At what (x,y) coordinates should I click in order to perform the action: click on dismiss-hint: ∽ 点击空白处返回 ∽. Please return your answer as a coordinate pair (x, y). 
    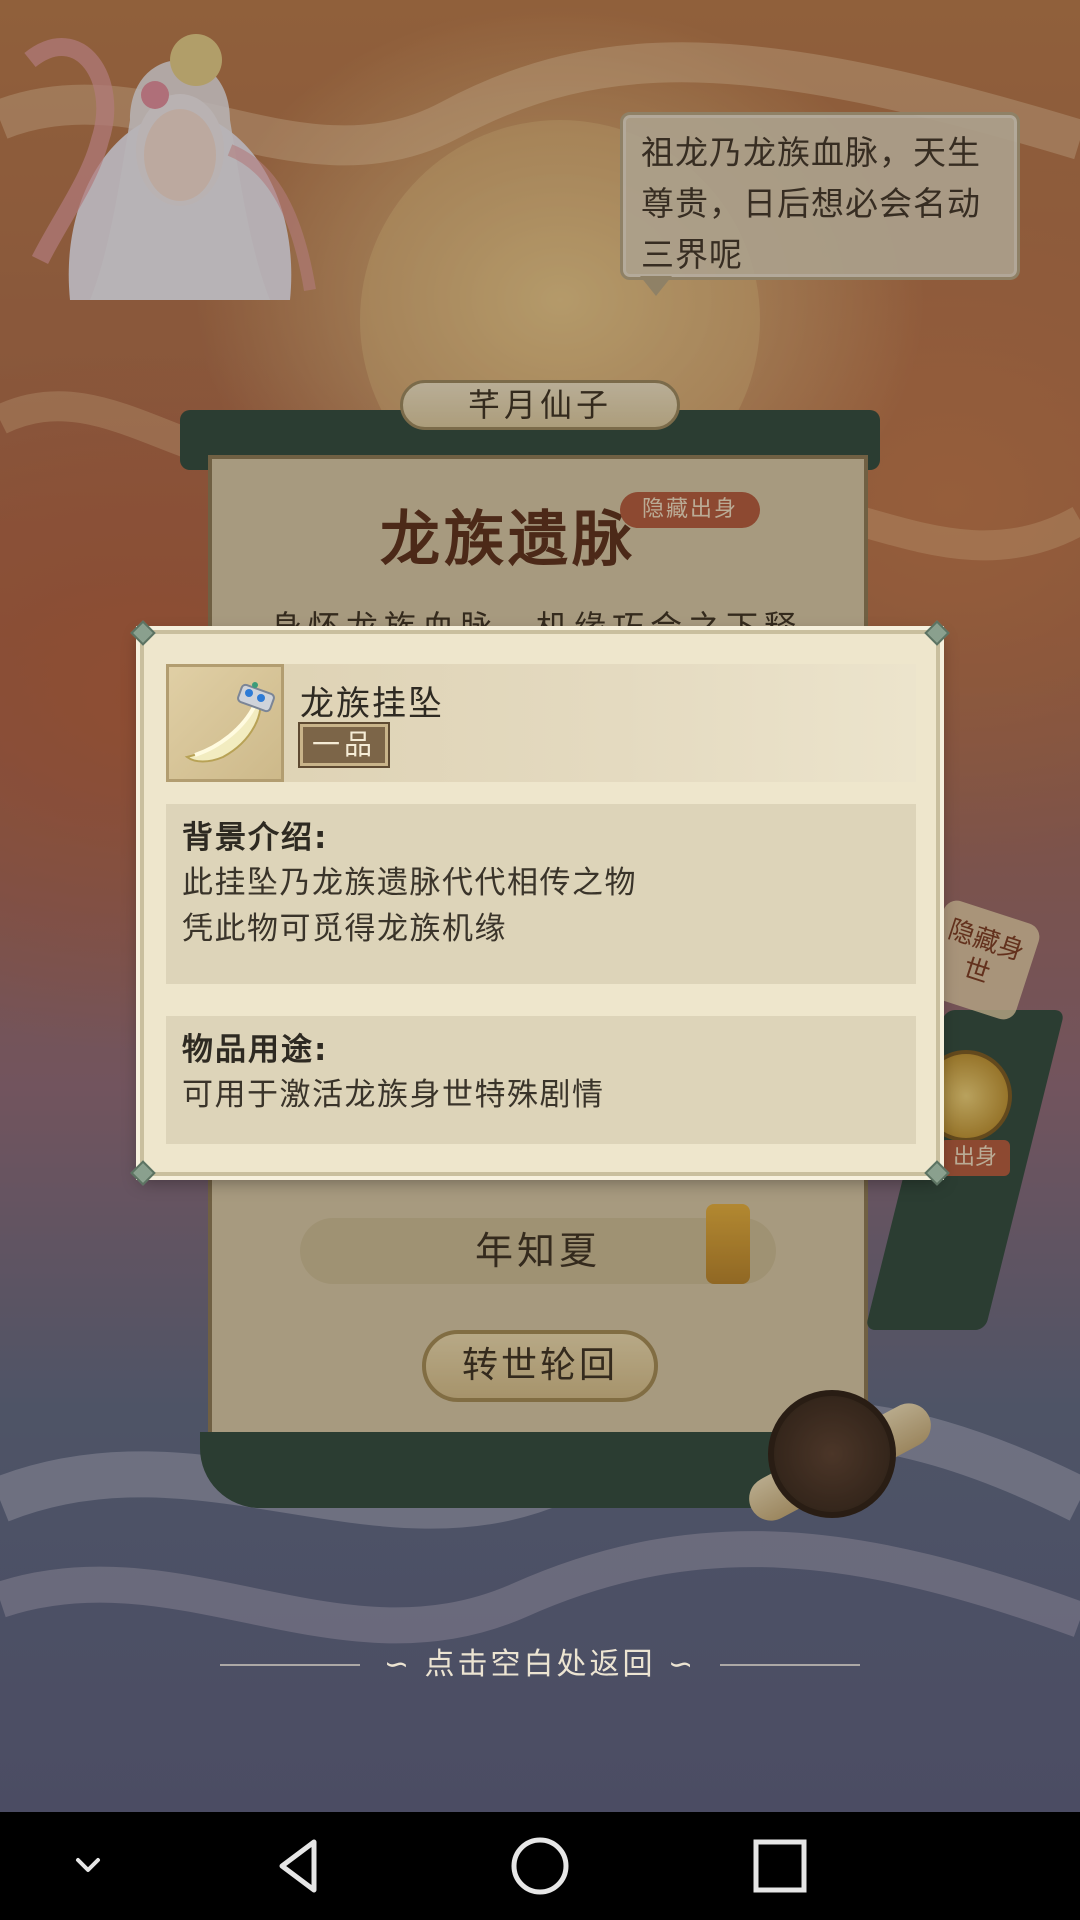
    Looking at the image, I should click on (540, 1665).